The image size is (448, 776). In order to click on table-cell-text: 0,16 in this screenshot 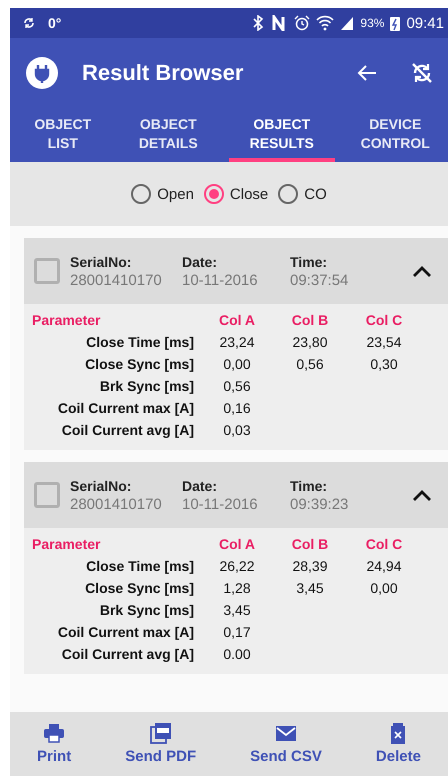, I will do `click(237, 409)`.